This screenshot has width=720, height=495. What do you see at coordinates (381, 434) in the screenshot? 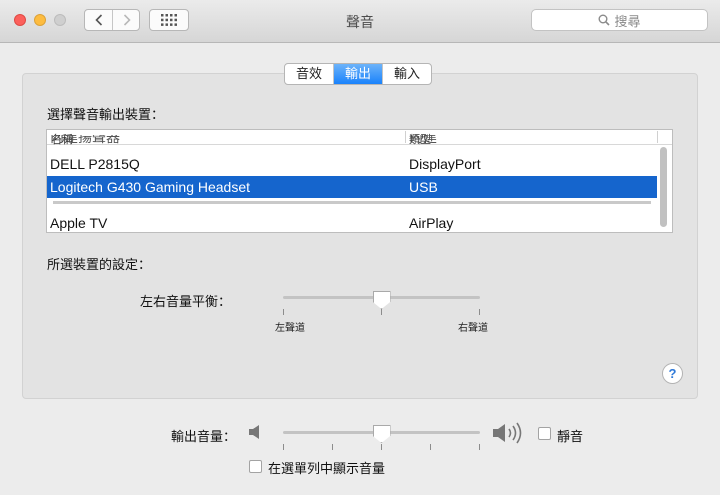
I see `volume-slider-knob` at bounding box center [381, 434].